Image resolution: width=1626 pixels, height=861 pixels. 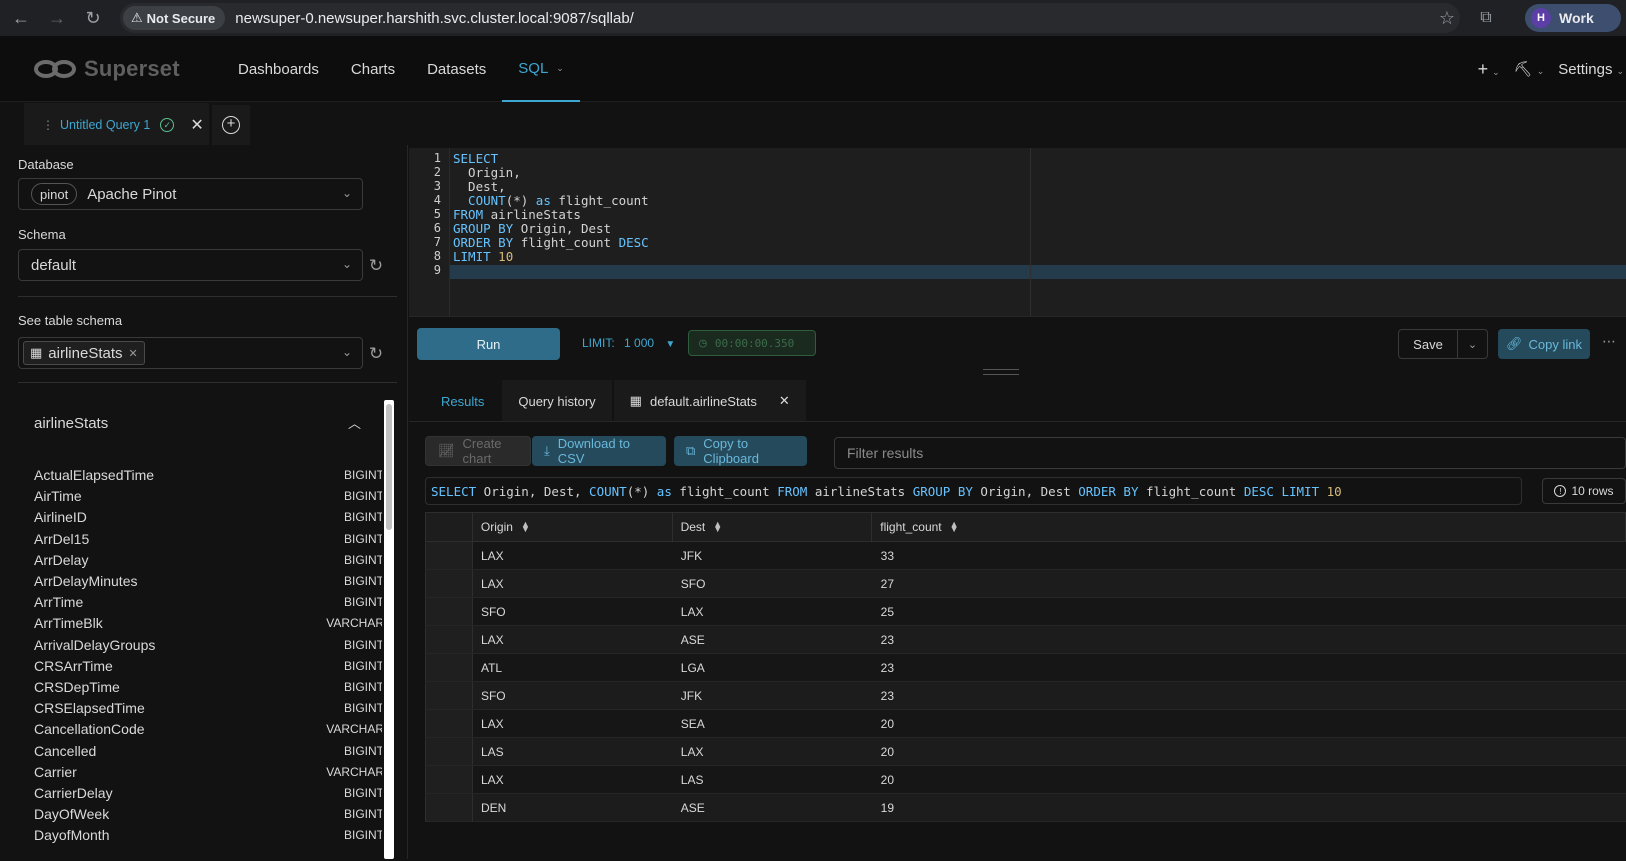 What do you see at coordinates (1591, 69) in the screenshot?
I see `settings-menu: Settings ⌄` at bounding box center [1591, 69].